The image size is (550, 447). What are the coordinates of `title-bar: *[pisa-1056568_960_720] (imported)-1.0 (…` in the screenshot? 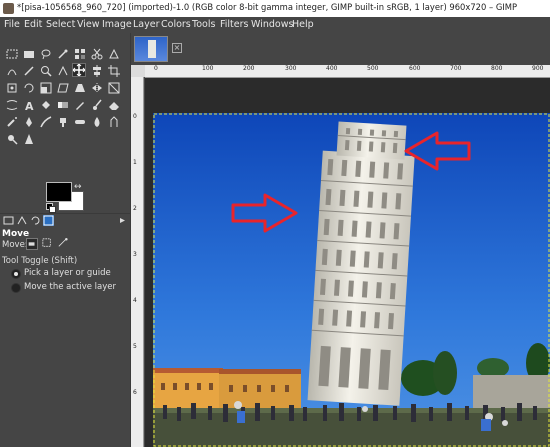 It's located at (275, 9).